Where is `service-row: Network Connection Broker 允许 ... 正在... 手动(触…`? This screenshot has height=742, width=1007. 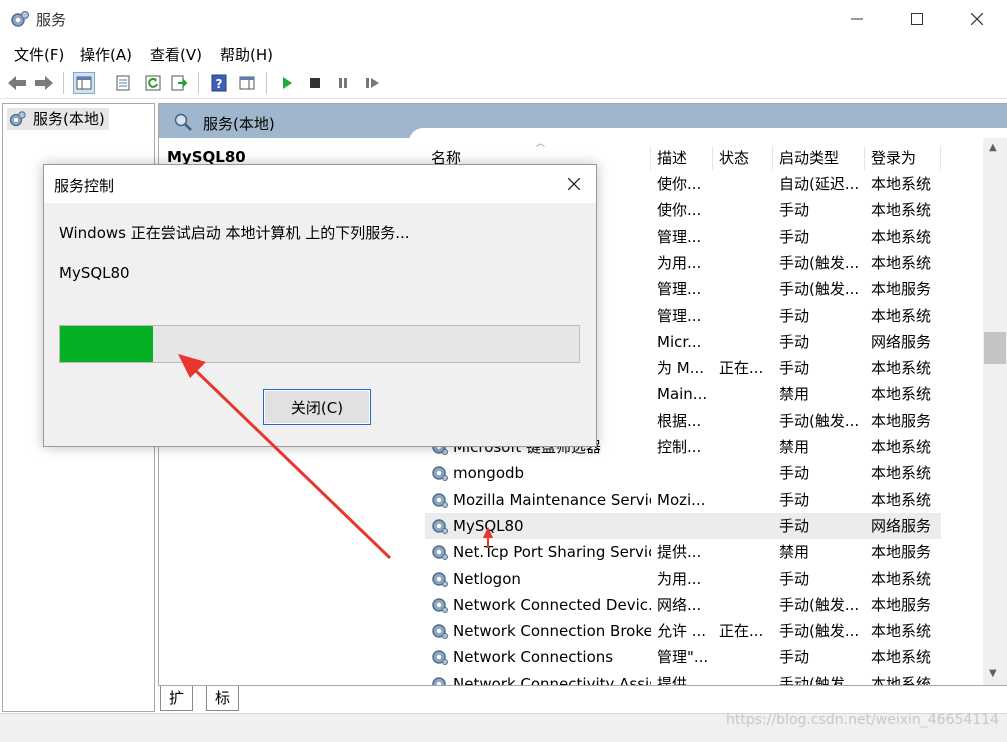
service-row: Network Connection Broker 允许 ... 正在... 手动(触… is located at coordinates (683, 631).